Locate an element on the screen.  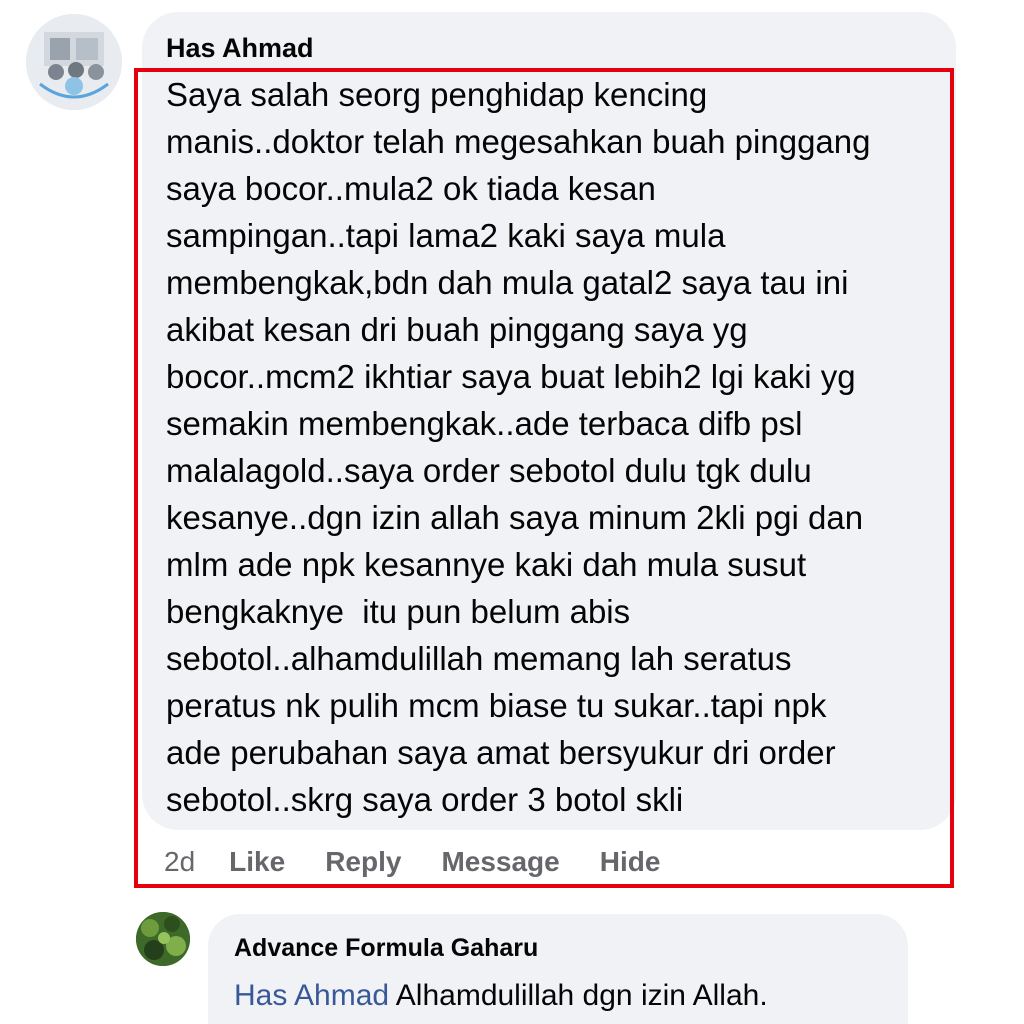
mention-link: Has Ahmad is located at coordinates (311, 995).